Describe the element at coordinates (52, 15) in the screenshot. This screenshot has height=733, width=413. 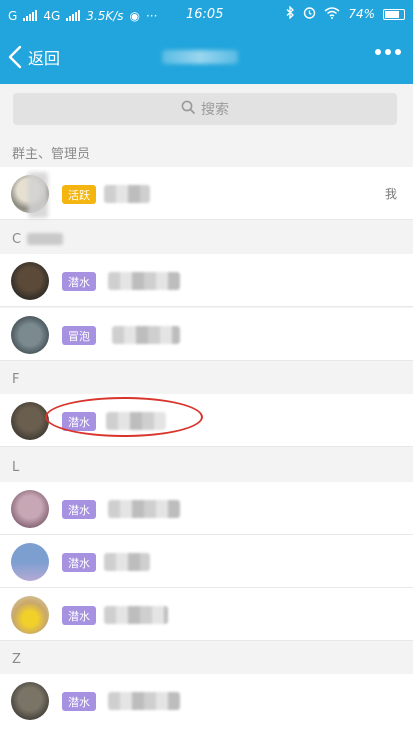
I see `network-type-label: 4G` at that location.